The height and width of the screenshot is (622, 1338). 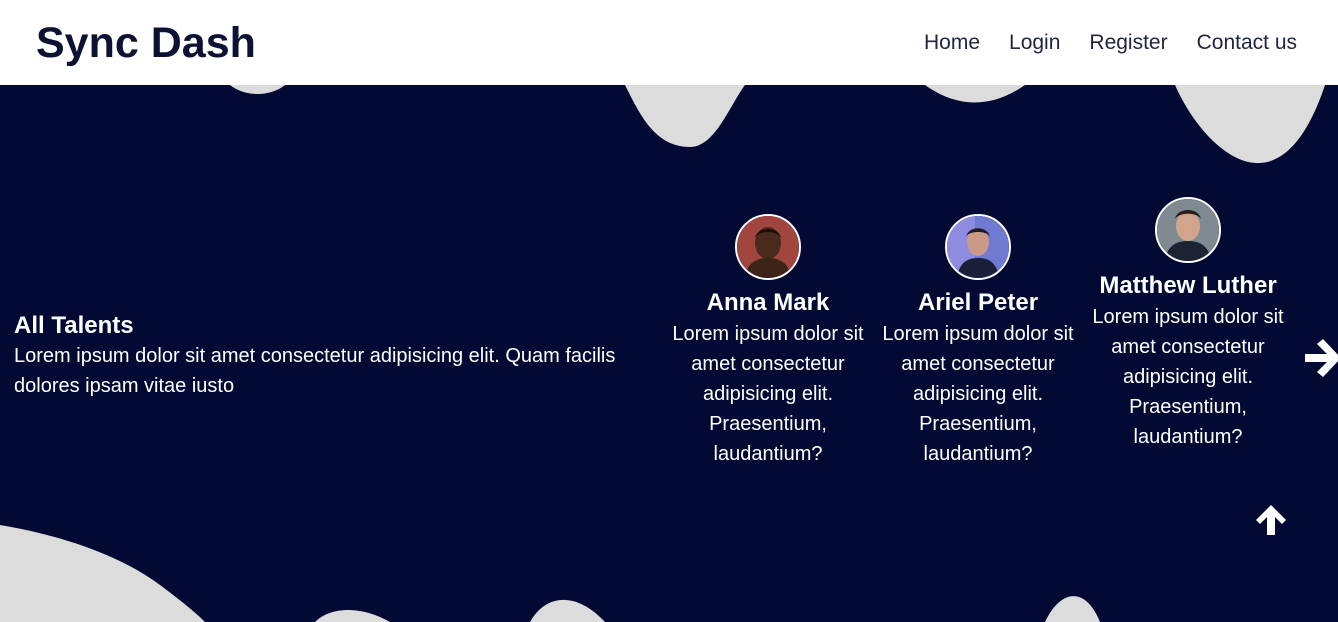 I want to click on nav-home-link: Home, so click(x=952, y=43).